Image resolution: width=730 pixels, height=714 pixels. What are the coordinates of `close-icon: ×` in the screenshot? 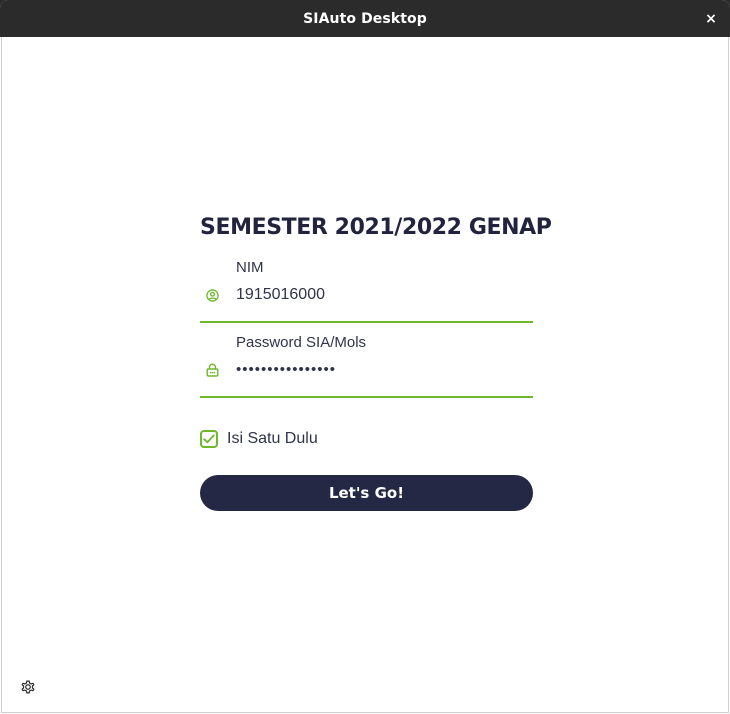 It's located at (711, 19).